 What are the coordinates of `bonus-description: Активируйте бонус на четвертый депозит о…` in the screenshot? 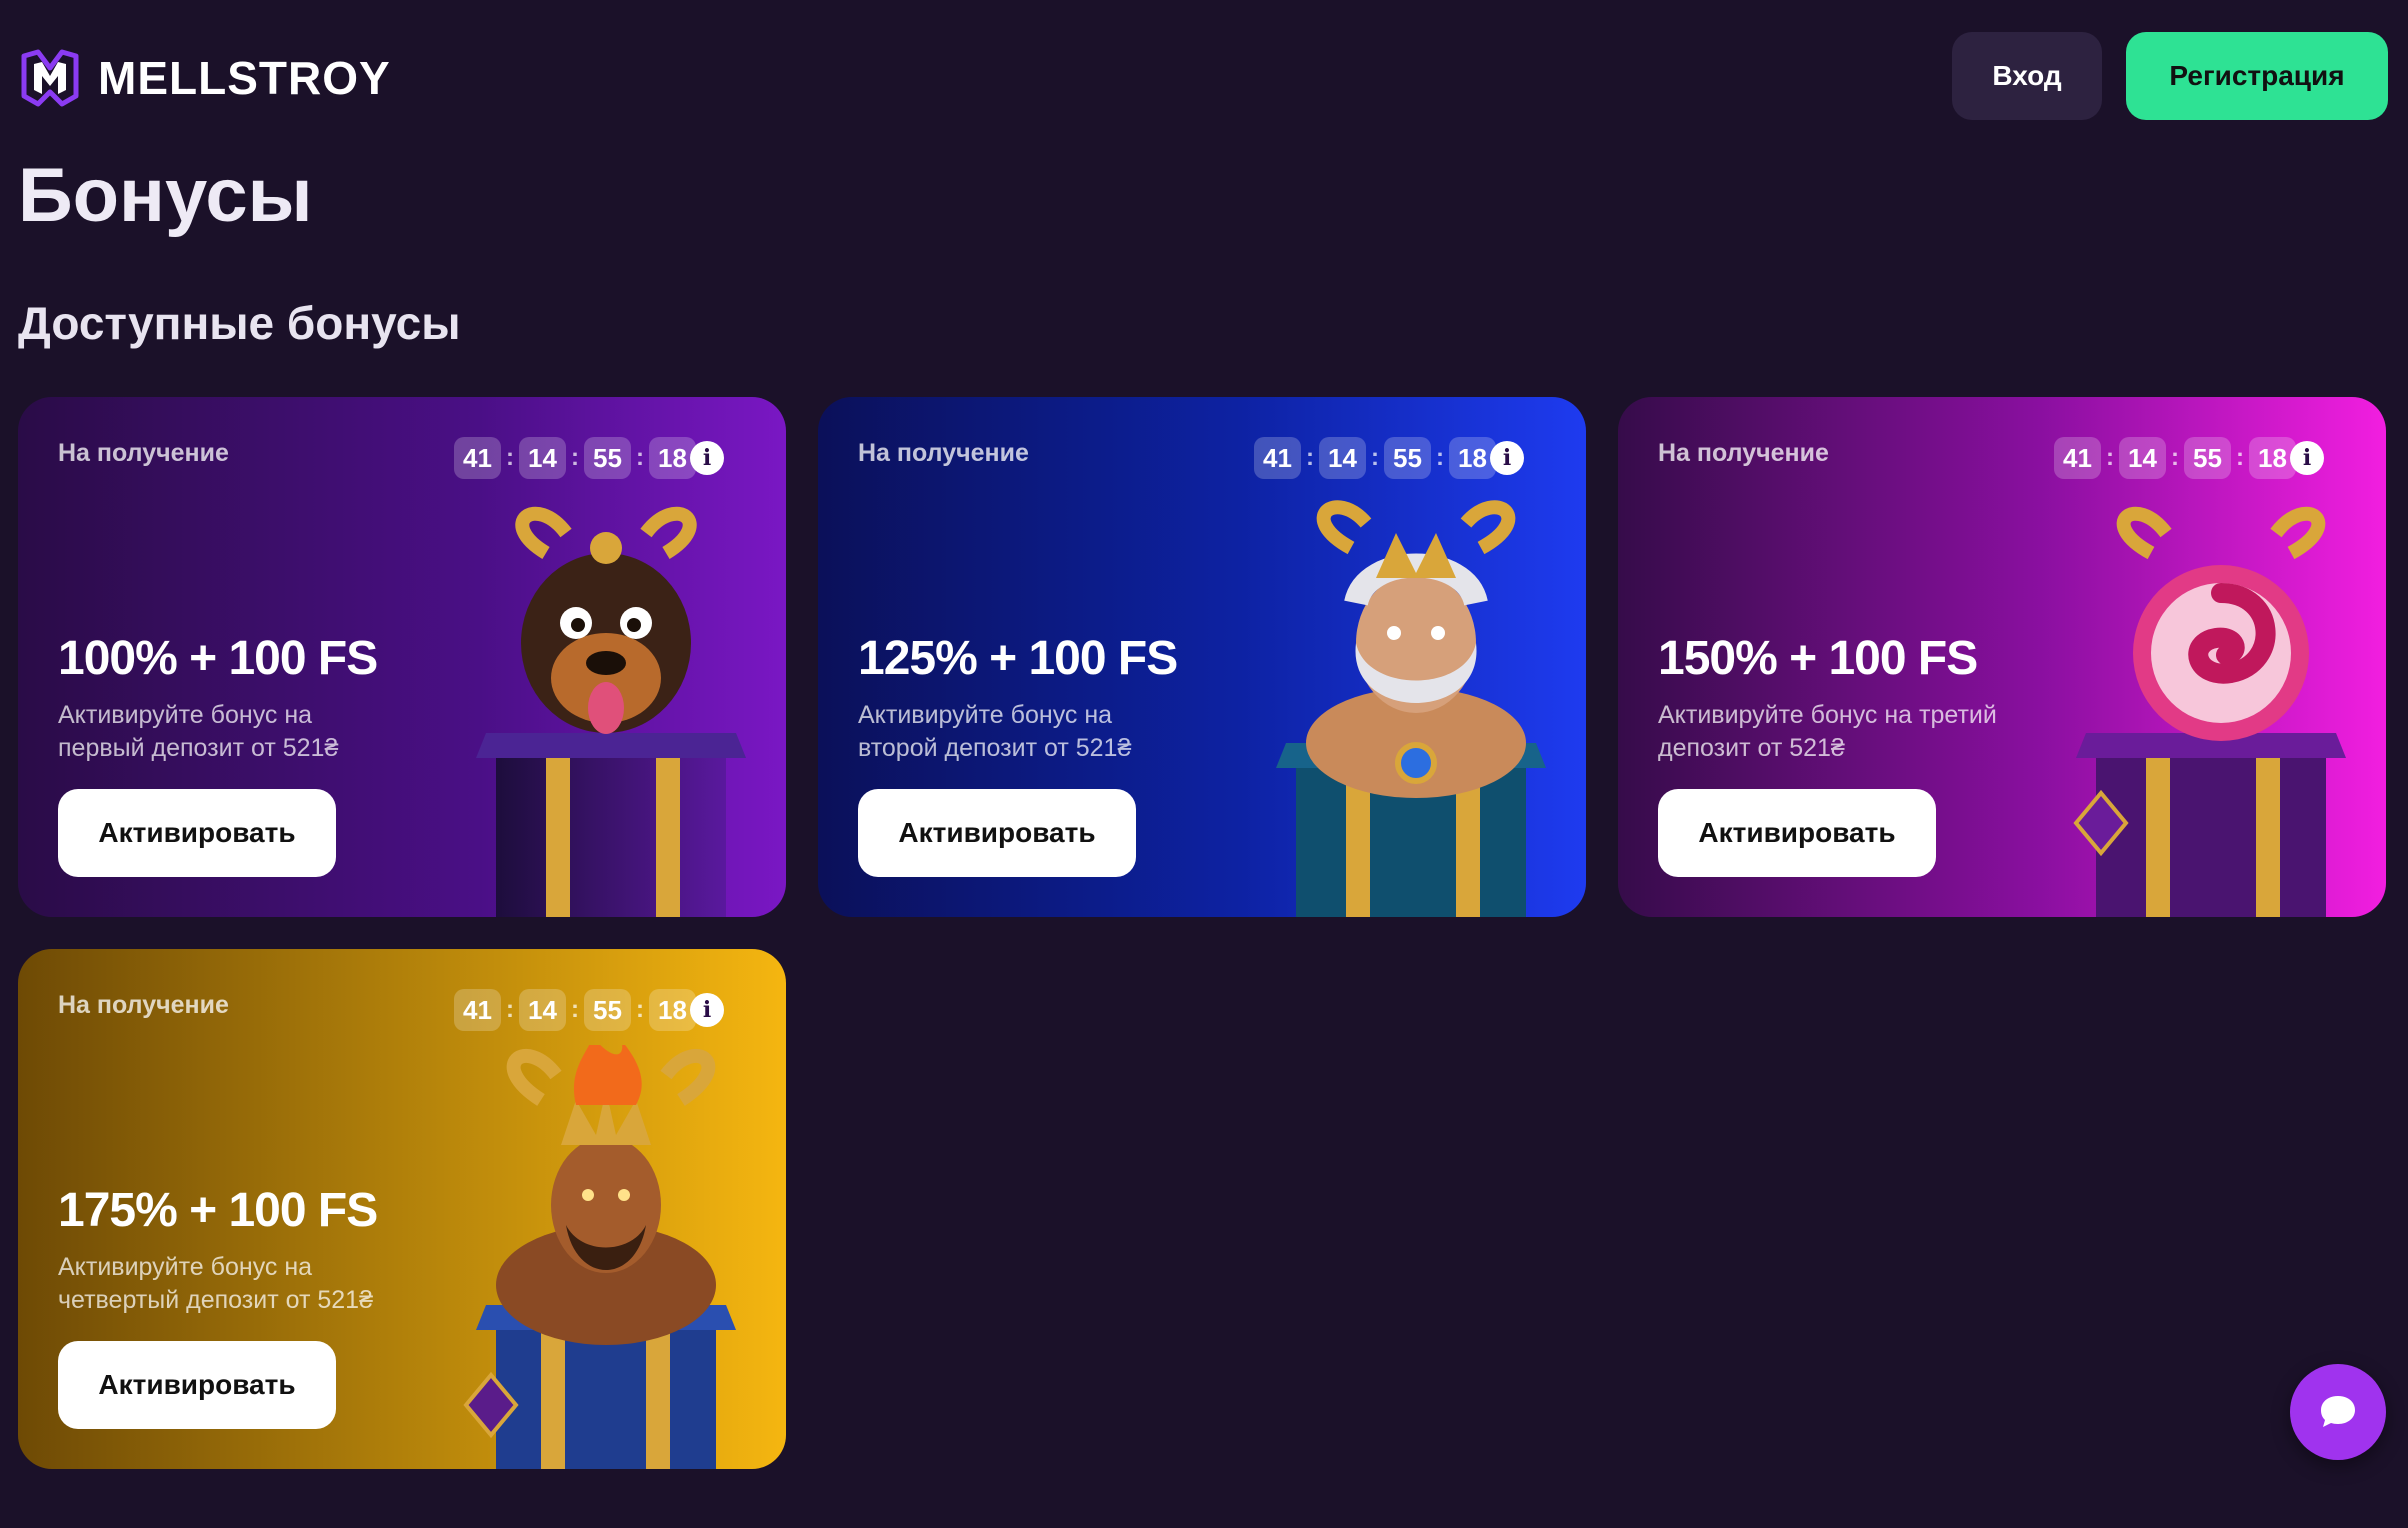 It's located at (215, 1283).